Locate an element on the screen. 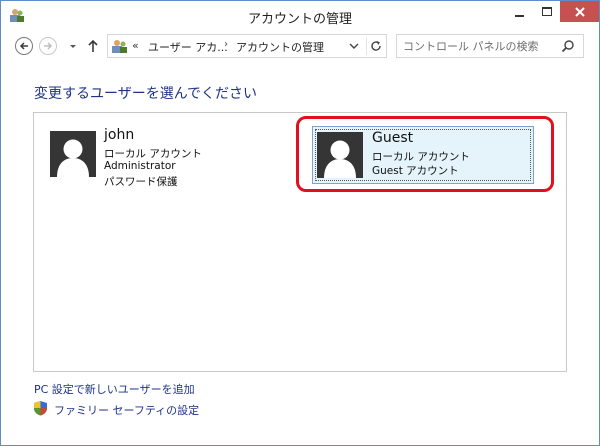 This screenshot has height=446, width=600. user-password-status: パスワード保護 is located at coordinates (141, 182).